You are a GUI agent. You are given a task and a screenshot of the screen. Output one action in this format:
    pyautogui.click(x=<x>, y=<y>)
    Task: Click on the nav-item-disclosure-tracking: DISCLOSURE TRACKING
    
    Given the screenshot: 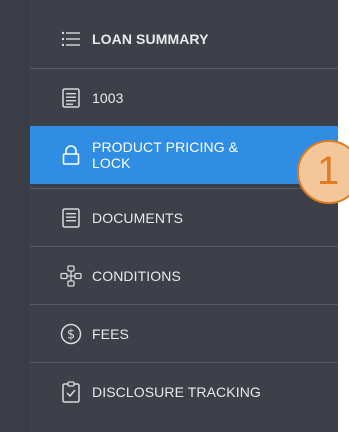 What is the action you would take?
    pyautogui.click(x=184, y=391)
    